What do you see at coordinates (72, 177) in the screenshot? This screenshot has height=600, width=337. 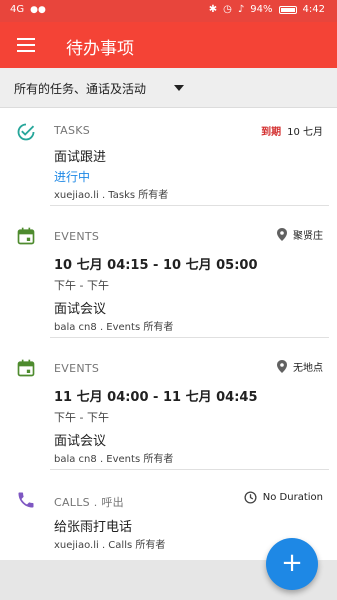 I see `status-badge: 进行中` at bounding box center [72, 177].